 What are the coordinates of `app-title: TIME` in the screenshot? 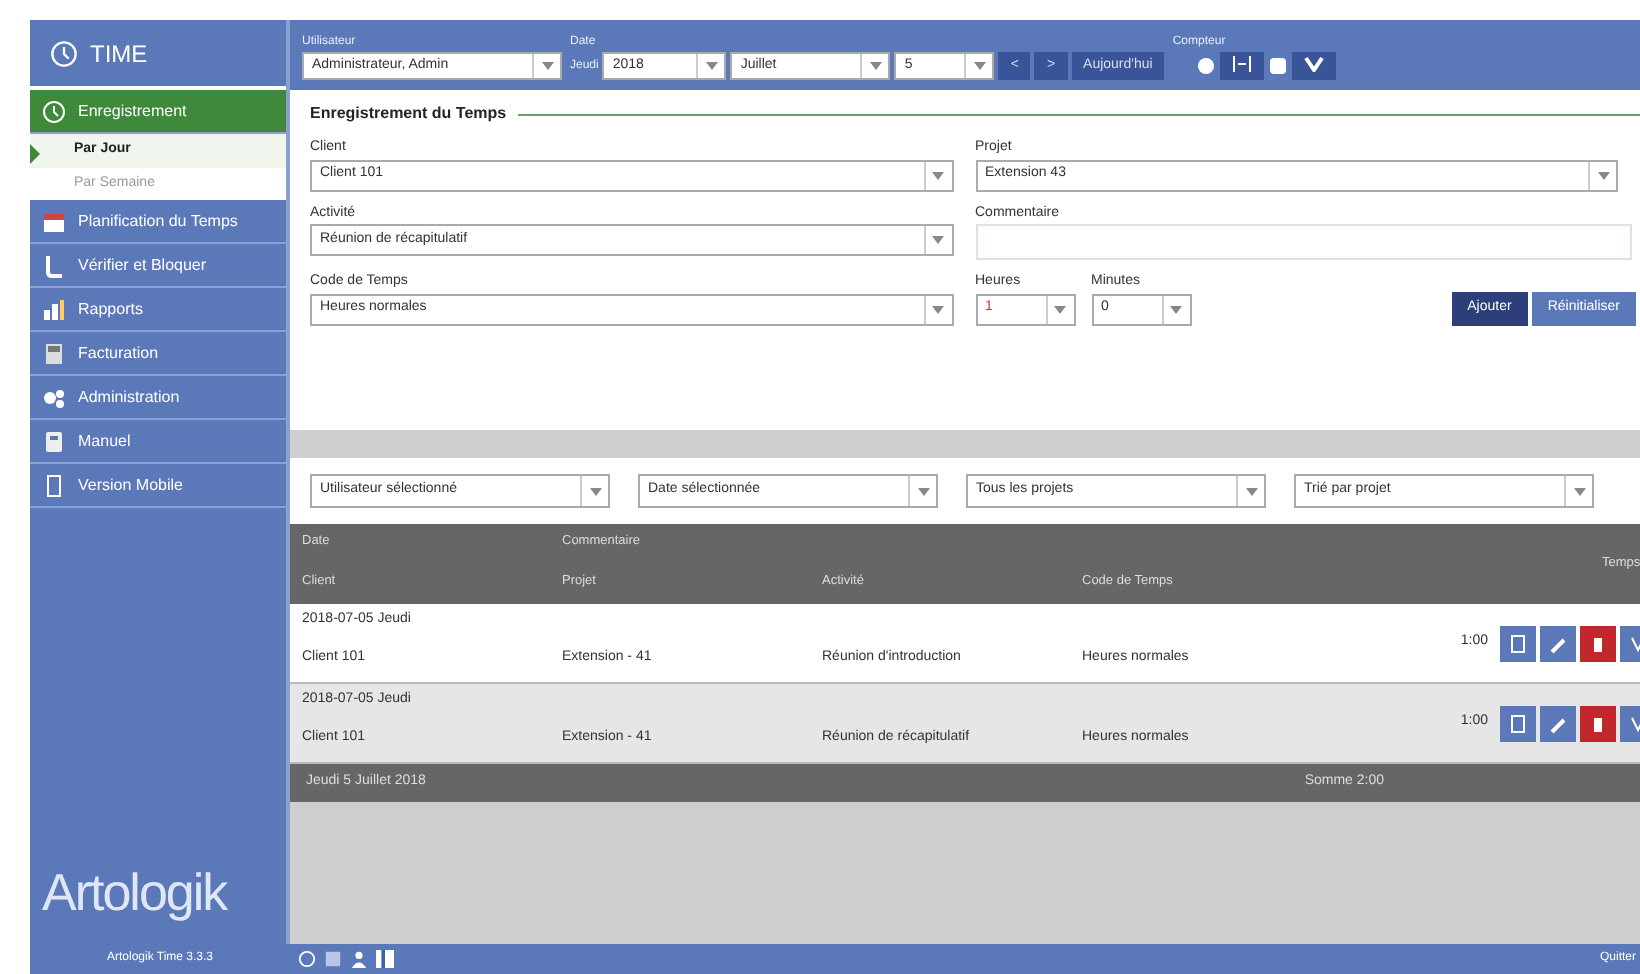 It's located at (119, 54).